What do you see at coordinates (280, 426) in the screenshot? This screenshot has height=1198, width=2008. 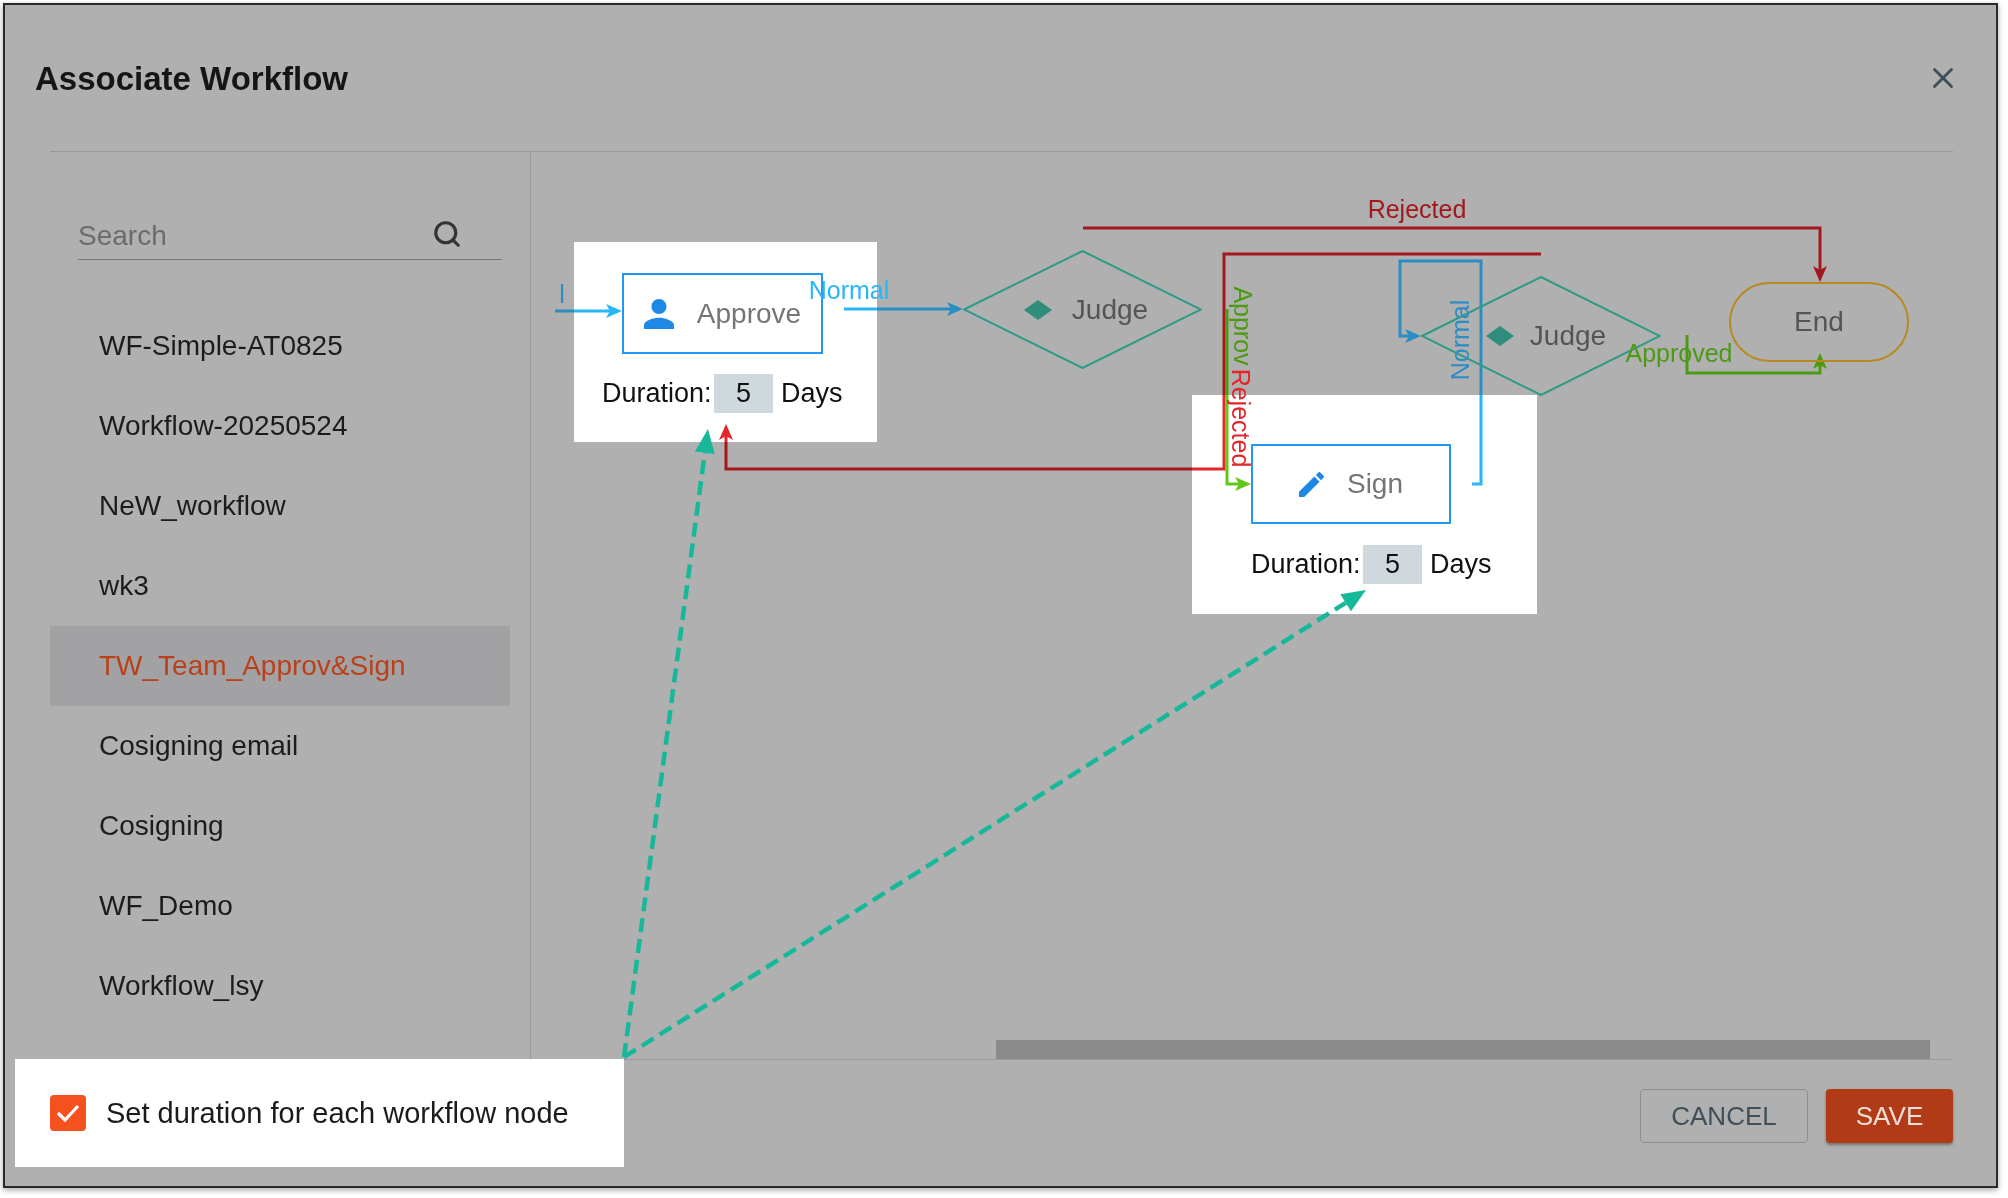 I see `sidebar-item: Workflow-20250524` at bounding box center [280, 426].